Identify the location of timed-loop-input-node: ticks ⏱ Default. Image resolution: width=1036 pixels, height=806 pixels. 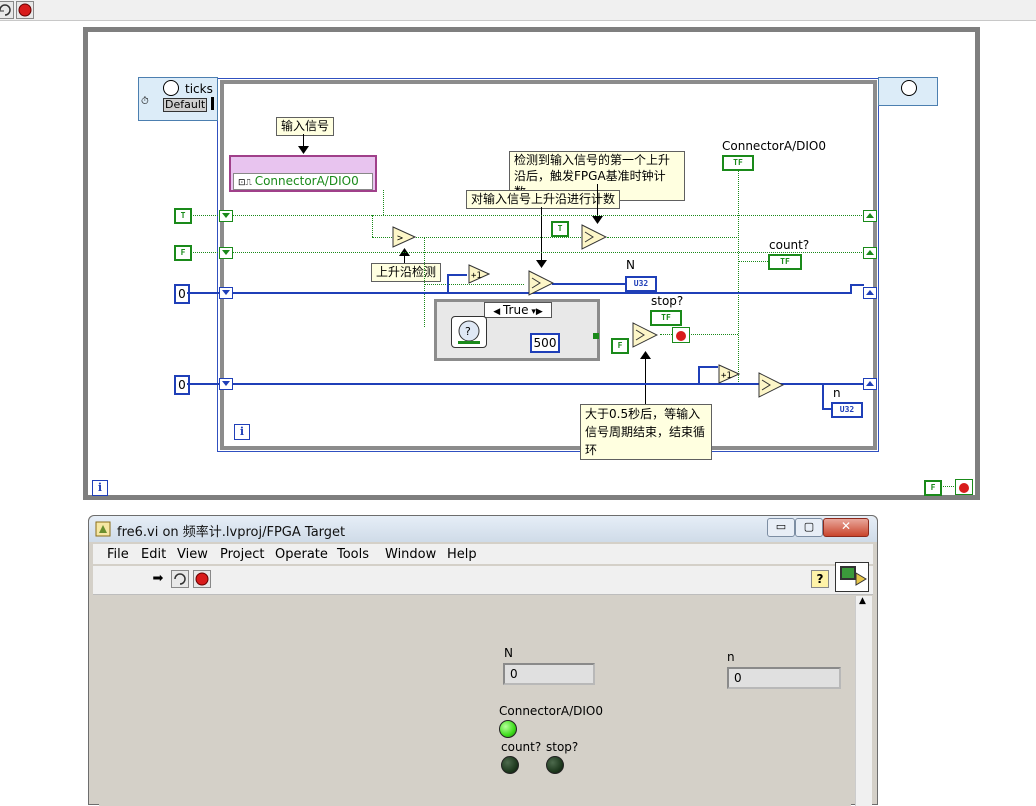
(178, 99).